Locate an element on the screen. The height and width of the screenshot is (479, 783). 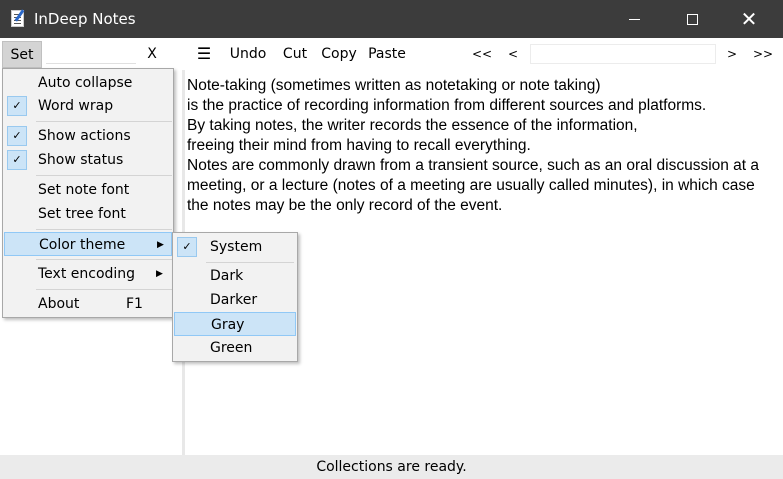
next-match-button: > is located at coordinates (732, 54).